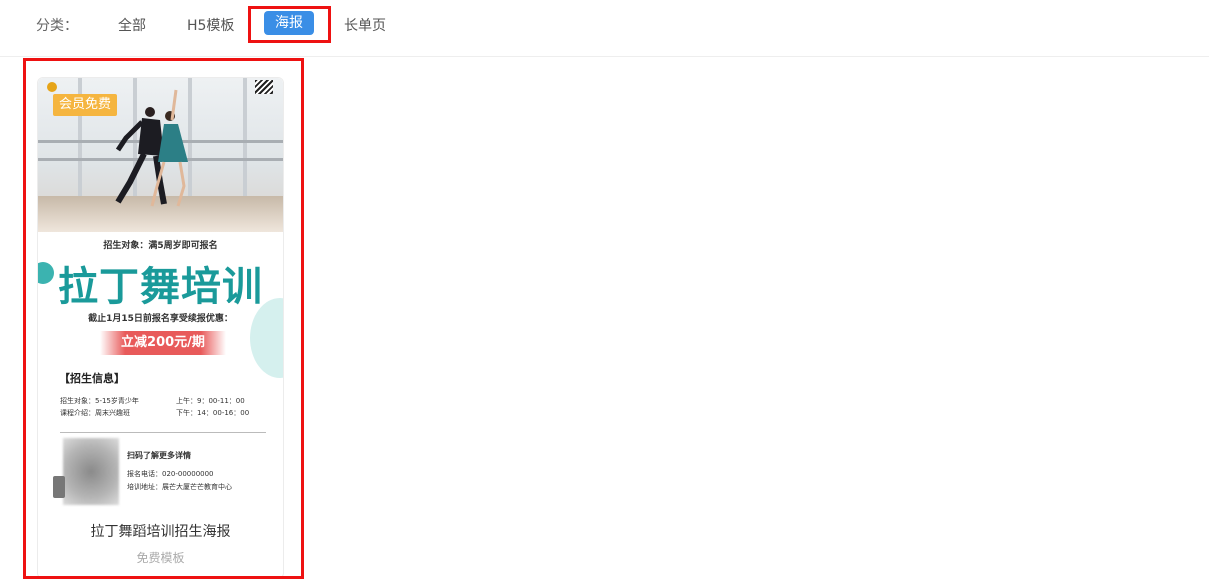 This screenshot has height=587, width=1209. Describe the element at coordinates (289, 24) in the screenshot. I see `highlight-box-poster-tab` at that location.